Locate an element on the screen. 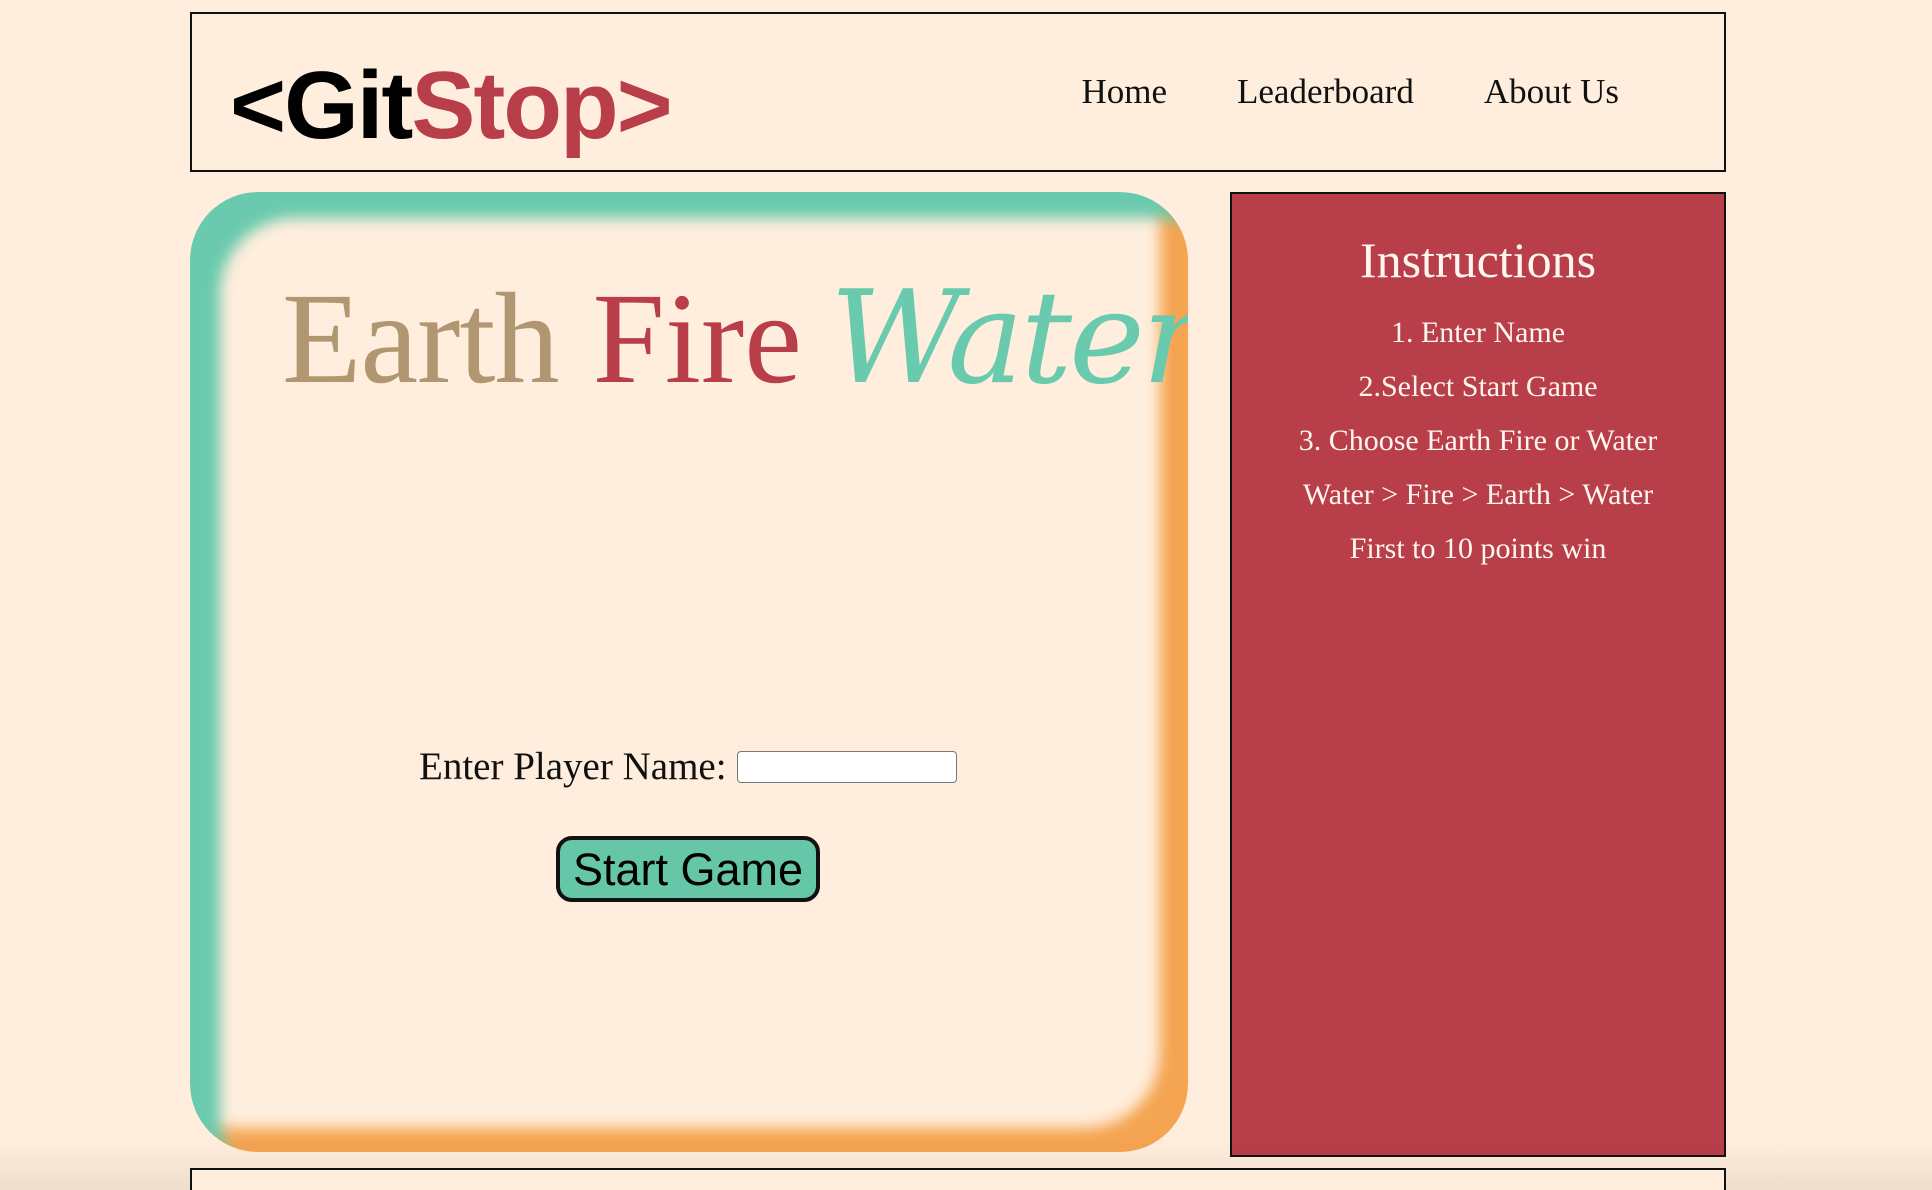 The height and width of the screenshot is (1190, 1932). instructions-title: Instructions is located at coordinates (1478, 260).